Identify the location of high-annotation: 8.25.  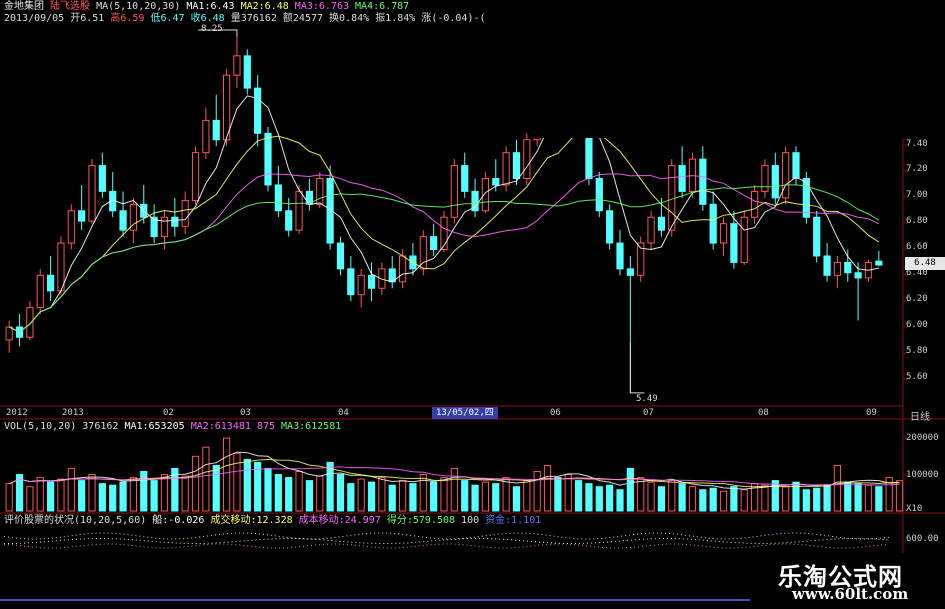
(212, 29).